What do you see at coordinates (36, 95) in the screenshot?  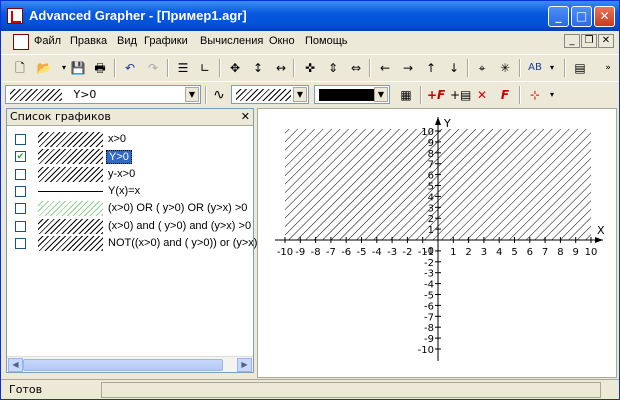 I see `graph-style-swatch` at bounding box center [36, 95].